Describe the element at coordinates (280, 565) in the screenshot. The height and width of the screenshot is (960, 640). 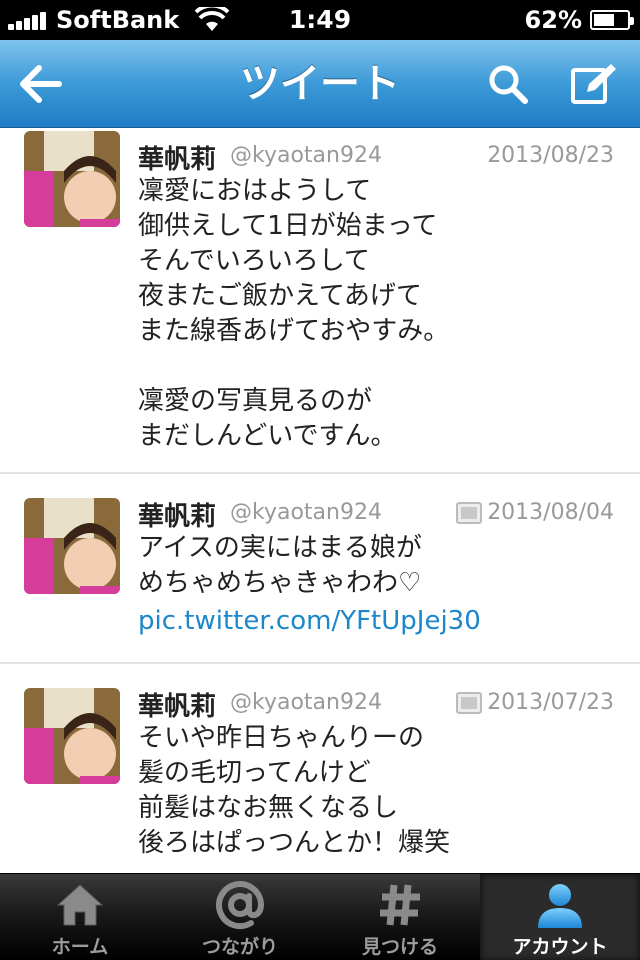
I see `tweet-text: アイスの実にはまる娘が めちゃめちゃきゃわわ♡` at that location.